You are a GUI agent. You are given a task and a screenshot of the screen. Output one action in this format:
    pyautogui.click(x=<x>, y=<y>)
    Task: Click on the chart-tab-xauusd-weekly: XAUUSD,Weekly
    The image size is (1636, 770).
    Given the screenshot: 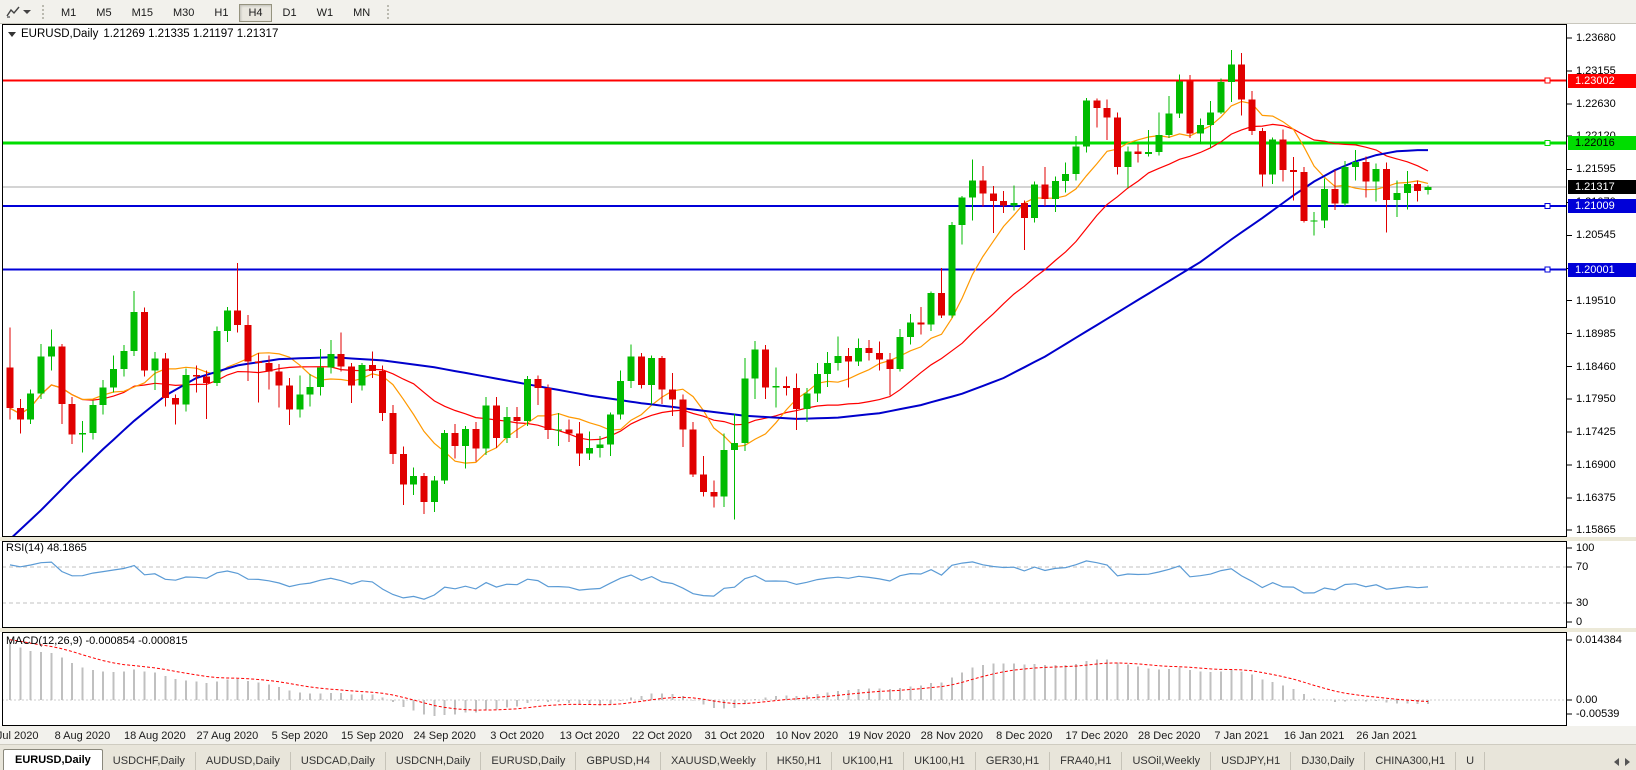 What is the action you would take?
    pyautogui.click(x=714, y=761)
    